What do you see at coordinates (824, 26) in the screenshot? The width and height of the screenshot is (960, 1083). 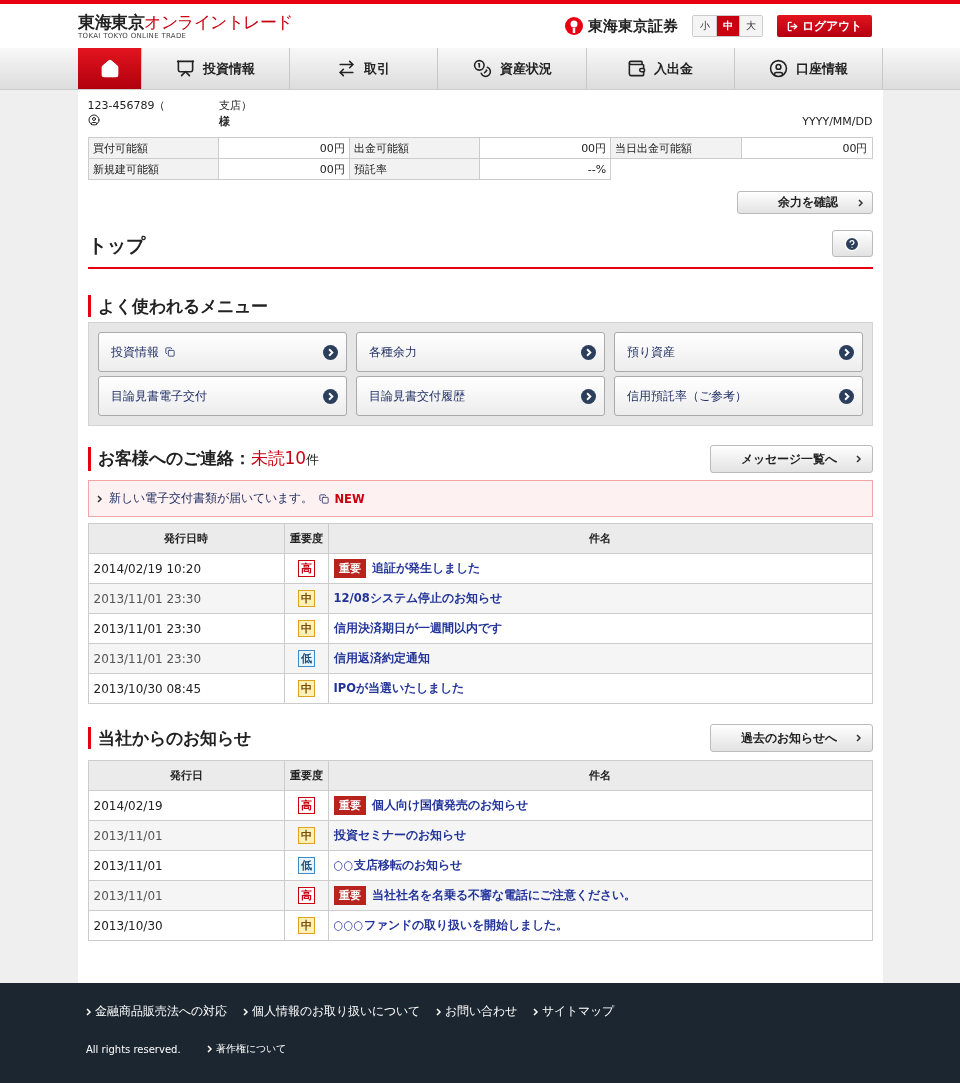 I see `logout-button: ログアウト` at bounding box center [824, 26].